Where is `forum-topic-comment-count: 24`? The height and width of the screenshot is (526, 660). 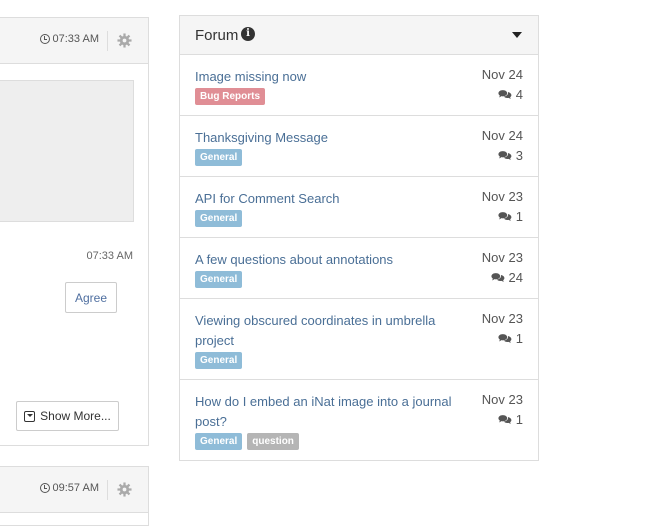 forum-topic-comment-count: 24 is located at coordinates (506, 277).